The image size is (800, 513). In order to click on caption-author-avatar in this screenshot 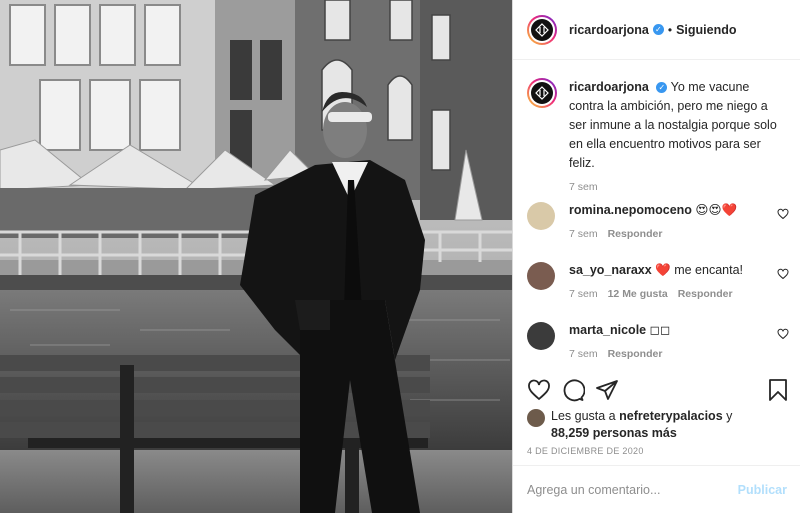, I will do `click(542, 93)`.